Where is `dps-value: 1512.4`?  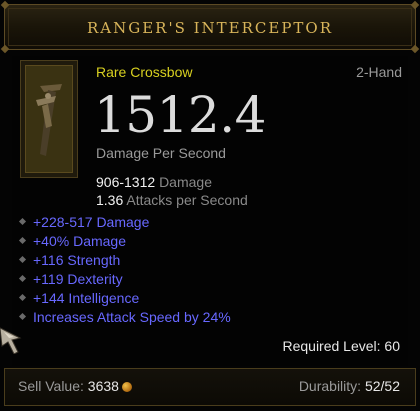 dps-value: 1512.4 is located at coordinates (180, 115).